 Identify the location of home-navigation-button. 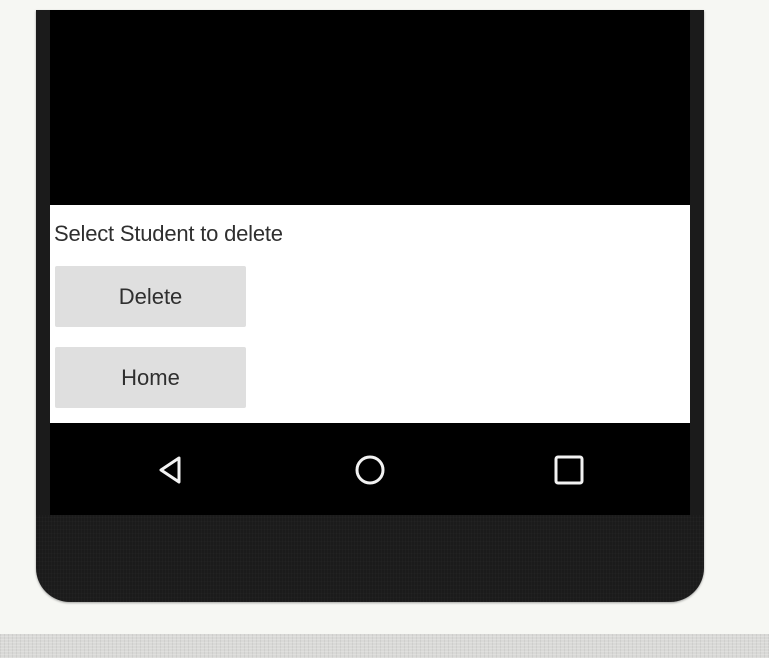
(370, 470).